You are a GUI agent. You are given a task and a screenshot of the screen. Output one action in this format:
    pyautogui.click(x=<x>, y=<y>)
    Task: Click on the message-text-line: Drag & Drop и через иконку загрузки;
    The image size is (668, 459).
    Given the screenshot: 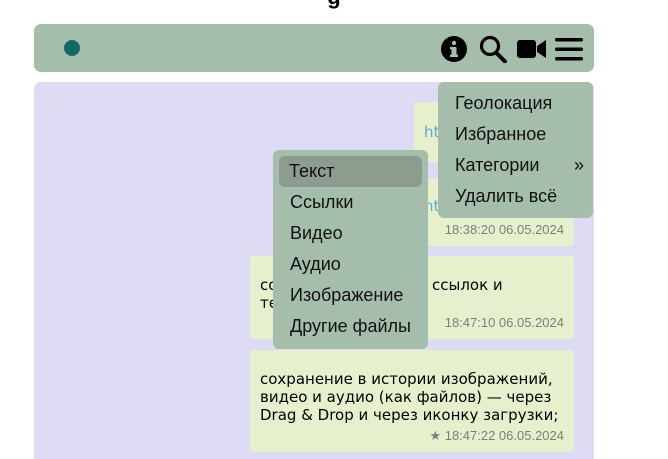 What is the action you would take?
    pyautogui.click(x=409, y=415)
    